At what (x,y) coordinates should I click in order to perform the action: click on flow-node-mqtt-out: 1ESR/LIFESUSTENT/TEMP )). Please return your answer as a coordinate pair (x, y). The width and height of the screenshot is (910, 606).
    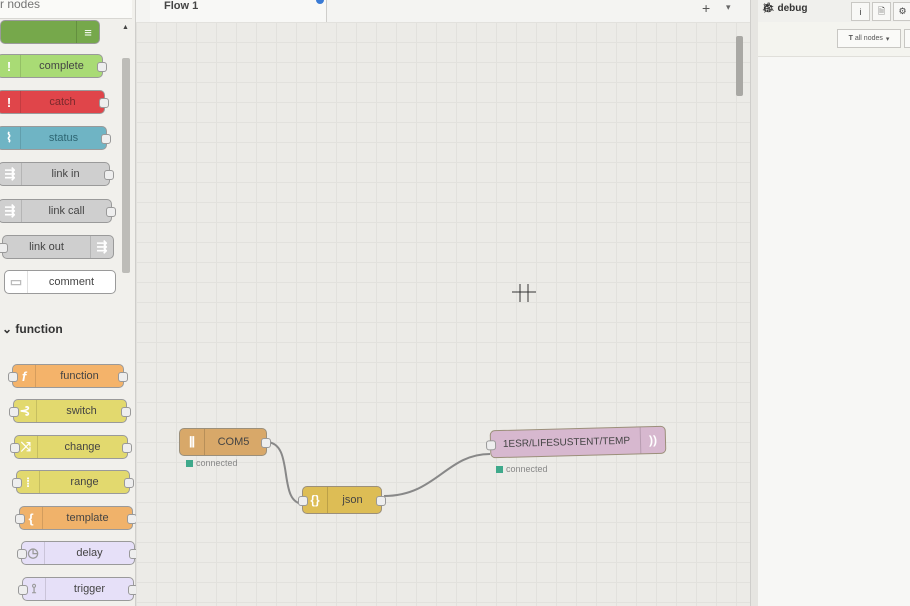
    Looking at the image, I should click on (576, 442).